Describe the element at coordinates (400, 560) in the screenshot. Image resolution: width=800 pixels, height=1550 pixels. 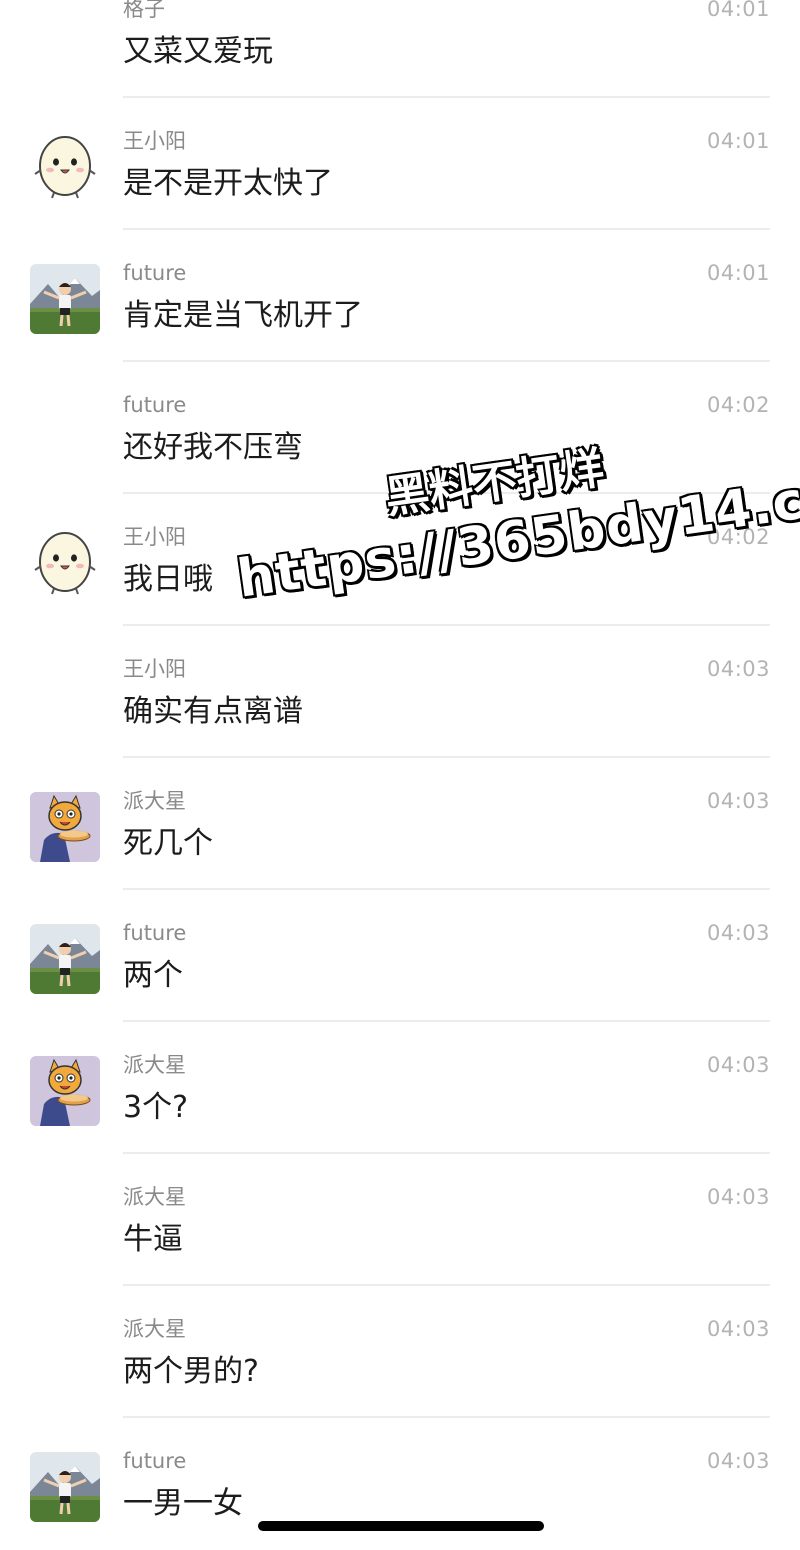
I see `message-item: 王小阳 04:02 我日哦` at that location.